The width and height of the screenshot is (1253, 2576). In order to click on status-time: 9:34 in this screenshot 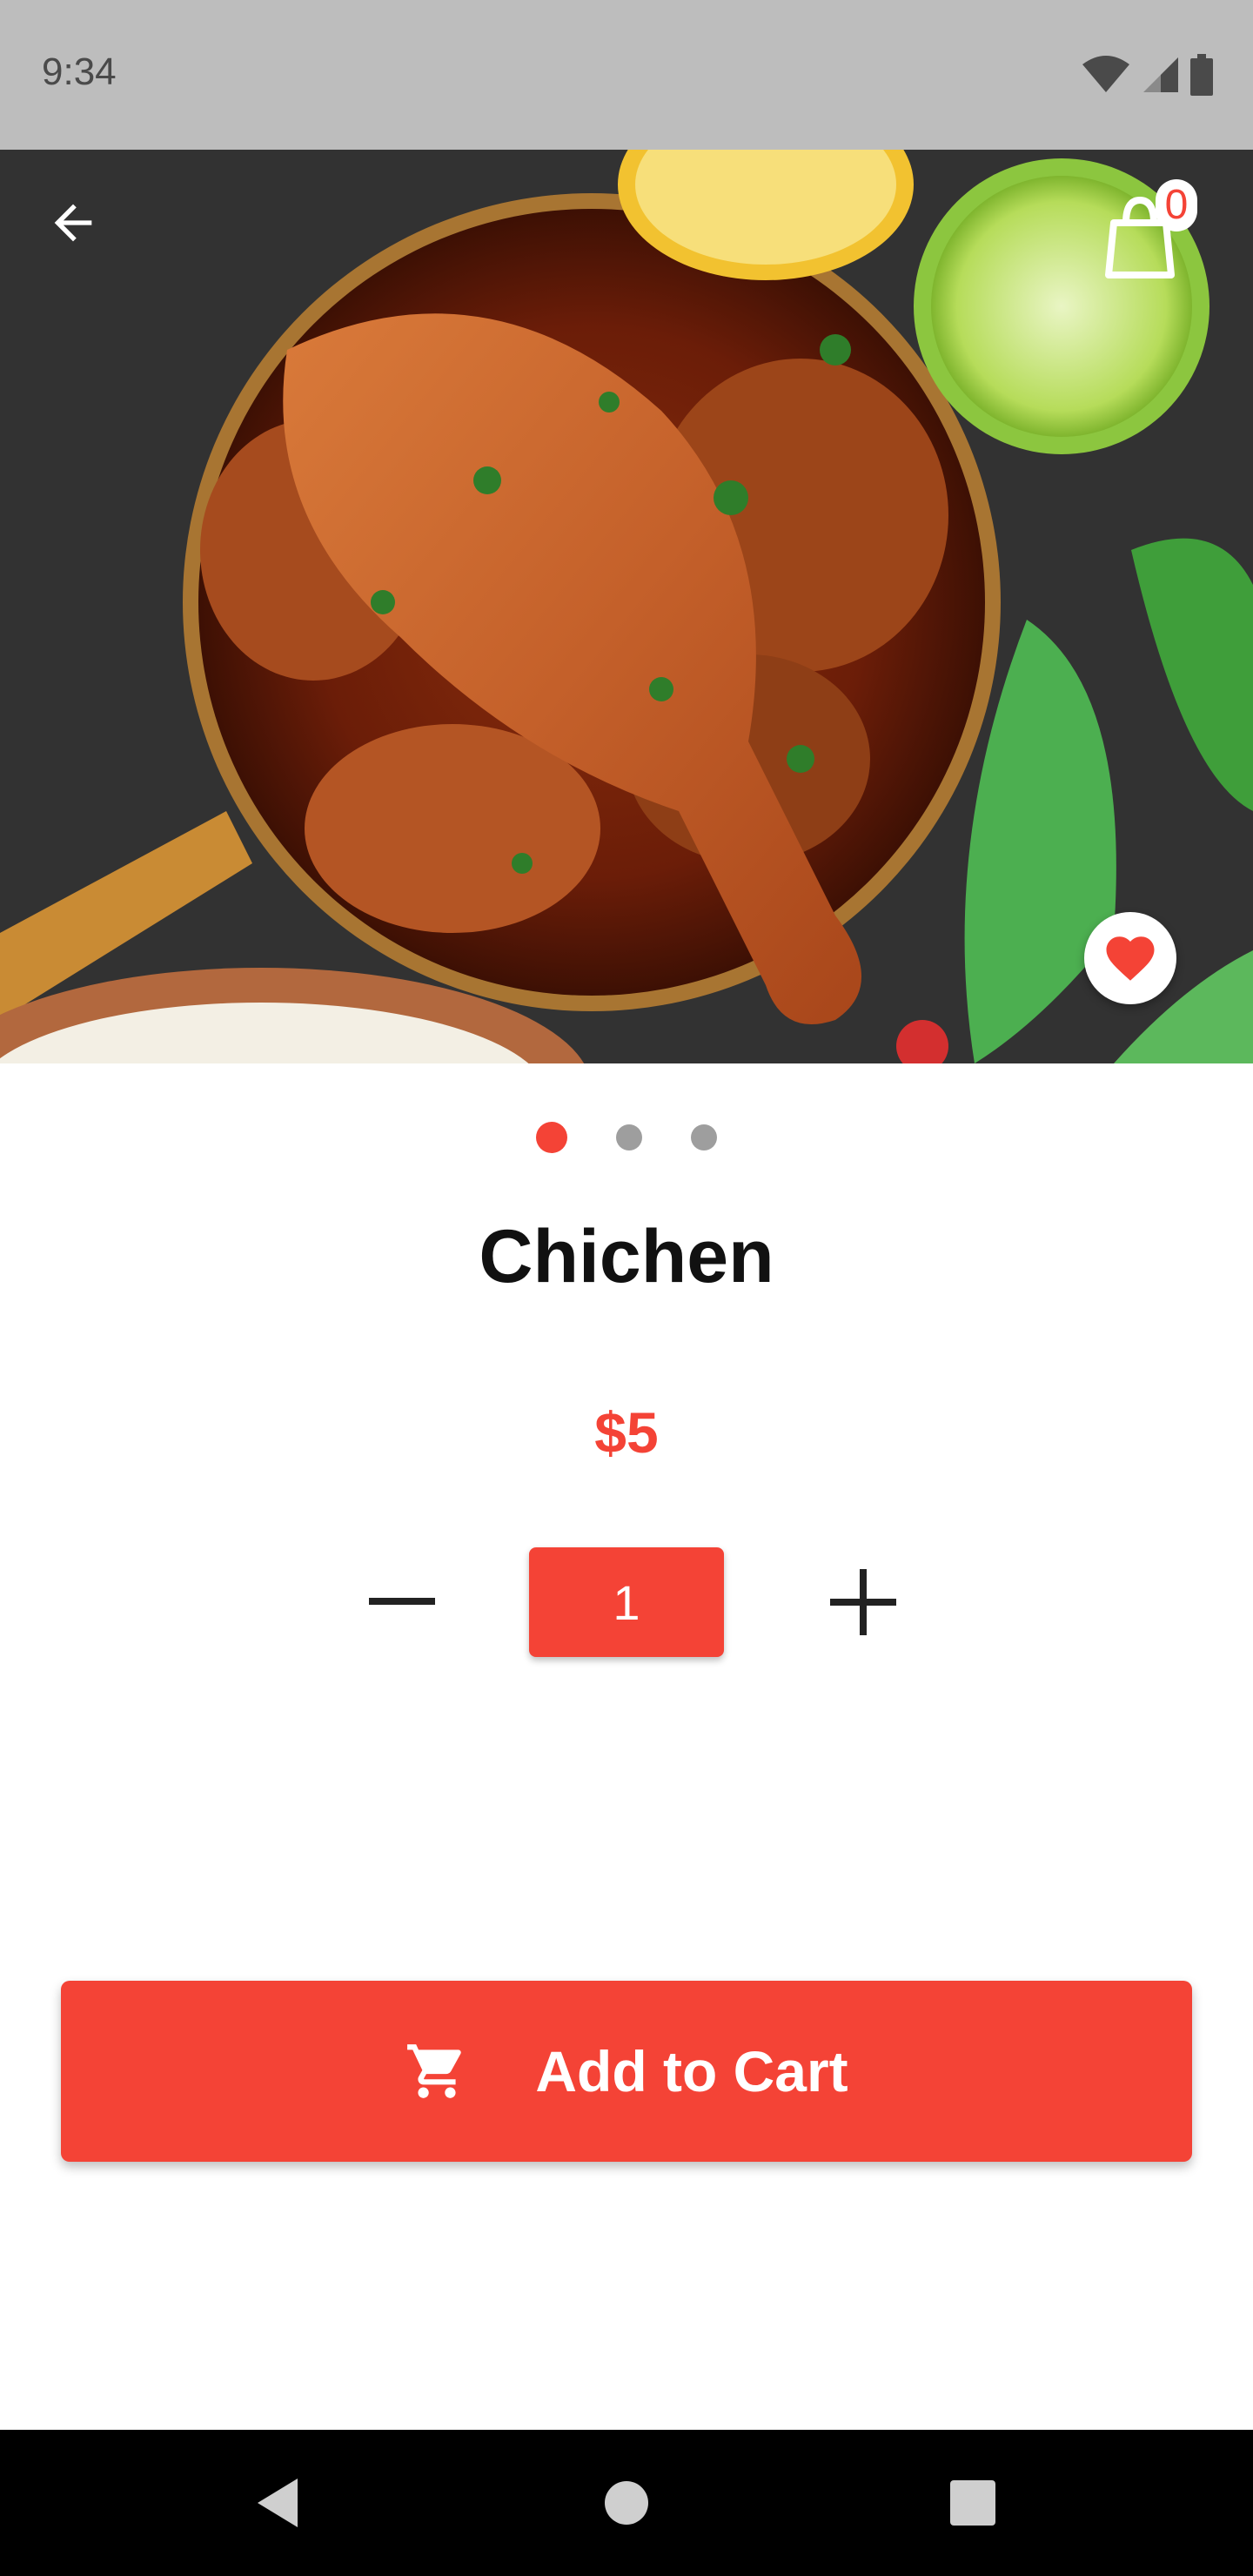, I will do `click(79, 71)`.